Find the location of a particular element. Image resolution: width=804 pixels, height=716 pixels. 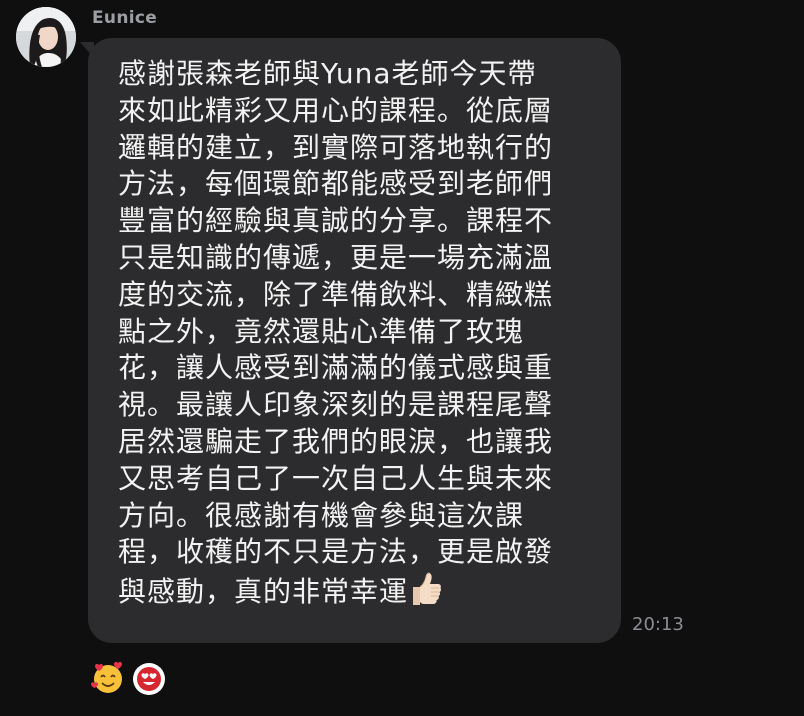

avatar is located at coordinates (46, 37).